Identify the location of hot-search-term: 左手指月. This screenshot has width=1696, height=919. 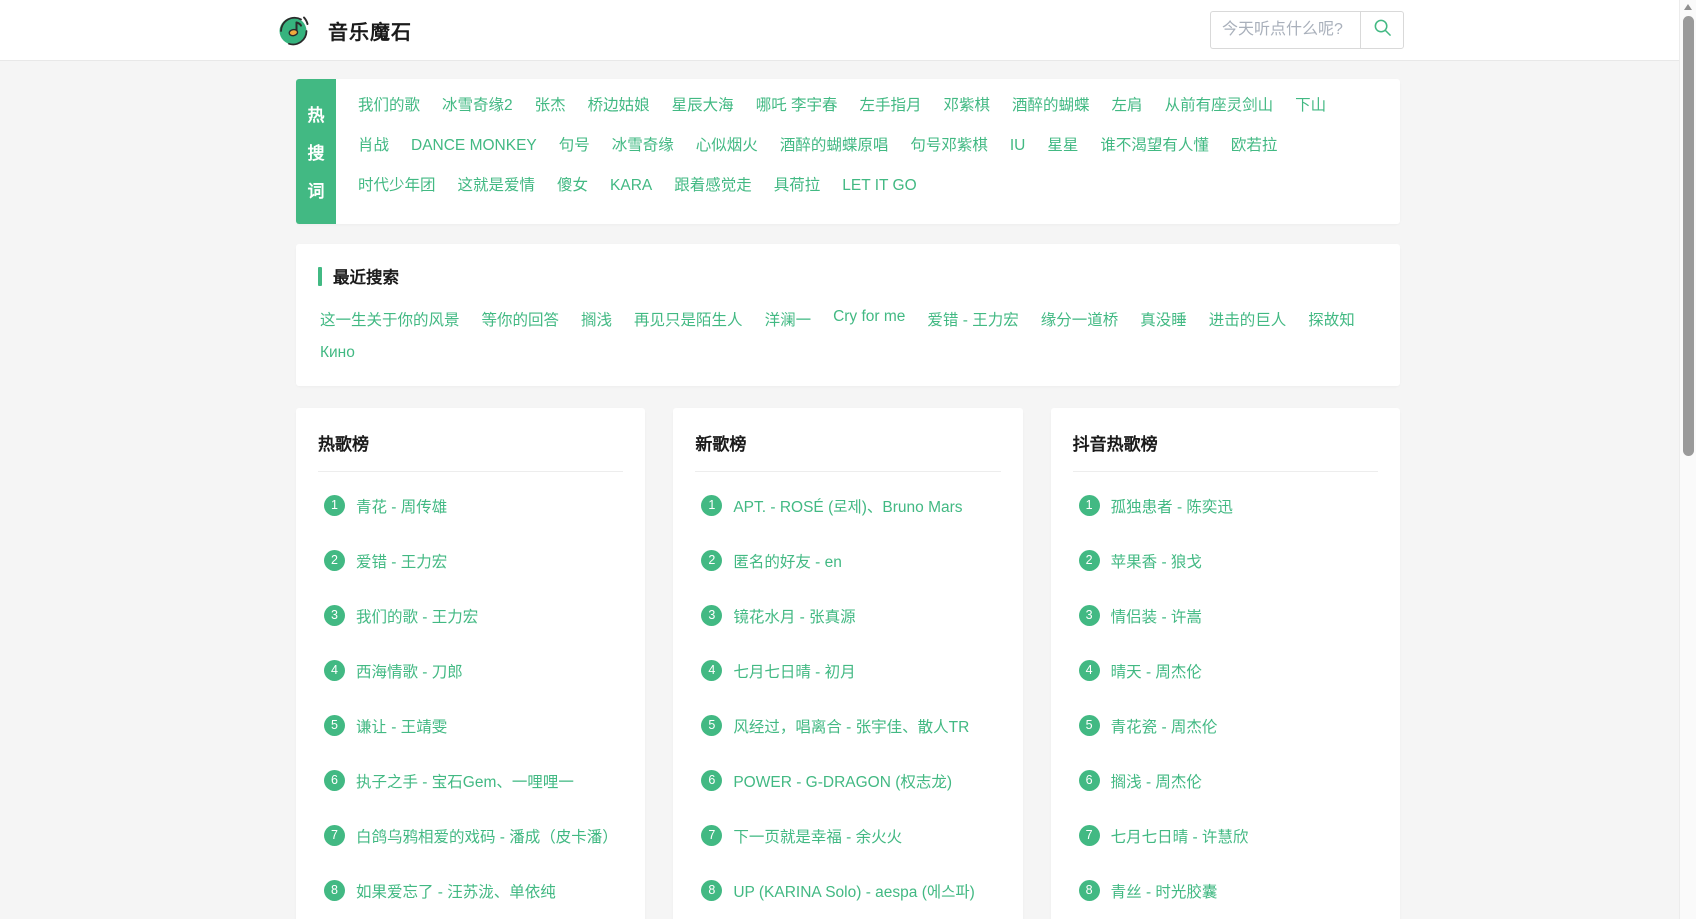
(891, 106).